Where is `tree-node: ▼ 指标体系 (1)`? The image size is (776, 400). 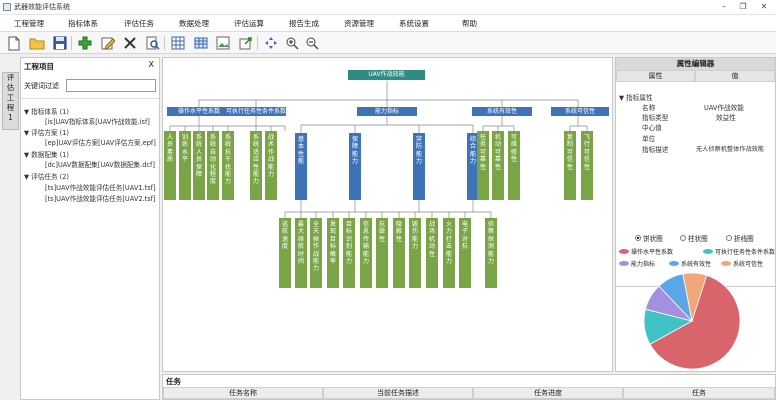 tree-node: ▼ 指标体系 (1) is located at coordinates (46, 111).